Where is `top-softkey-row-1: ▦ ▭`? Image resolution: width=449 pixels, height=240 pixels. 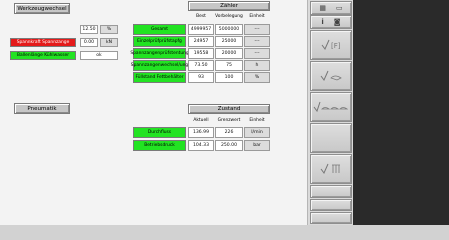
top-softkey-row-1: ▦ ▭ is located at coordinates (331, 8).